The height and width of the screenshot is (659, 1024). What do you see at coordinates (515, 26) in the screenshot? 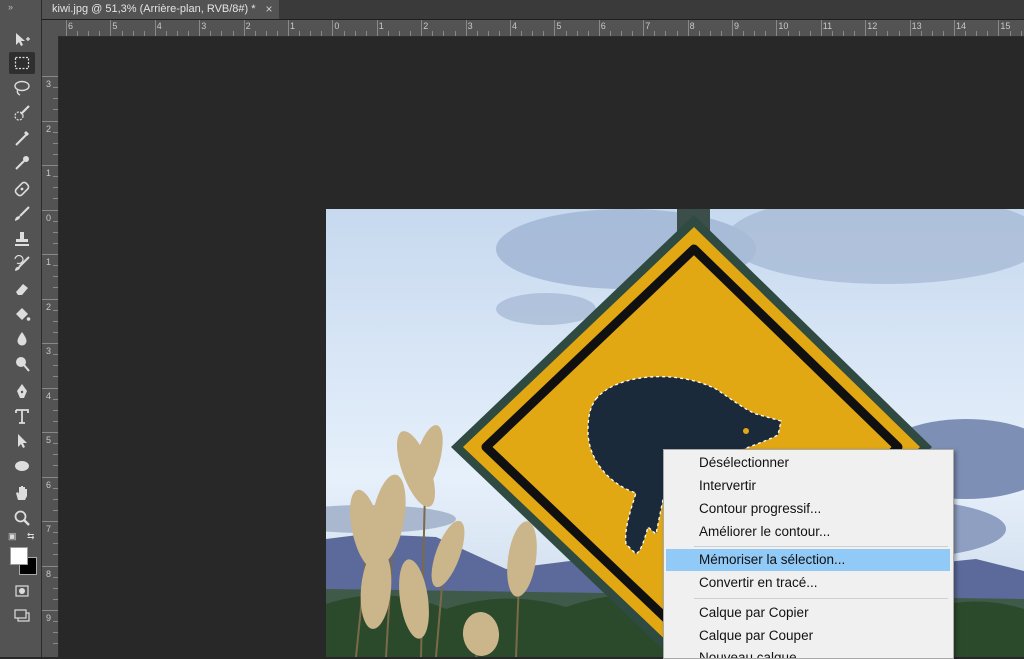
I see `ruler-label: 4` at bounding box center [515, 26].